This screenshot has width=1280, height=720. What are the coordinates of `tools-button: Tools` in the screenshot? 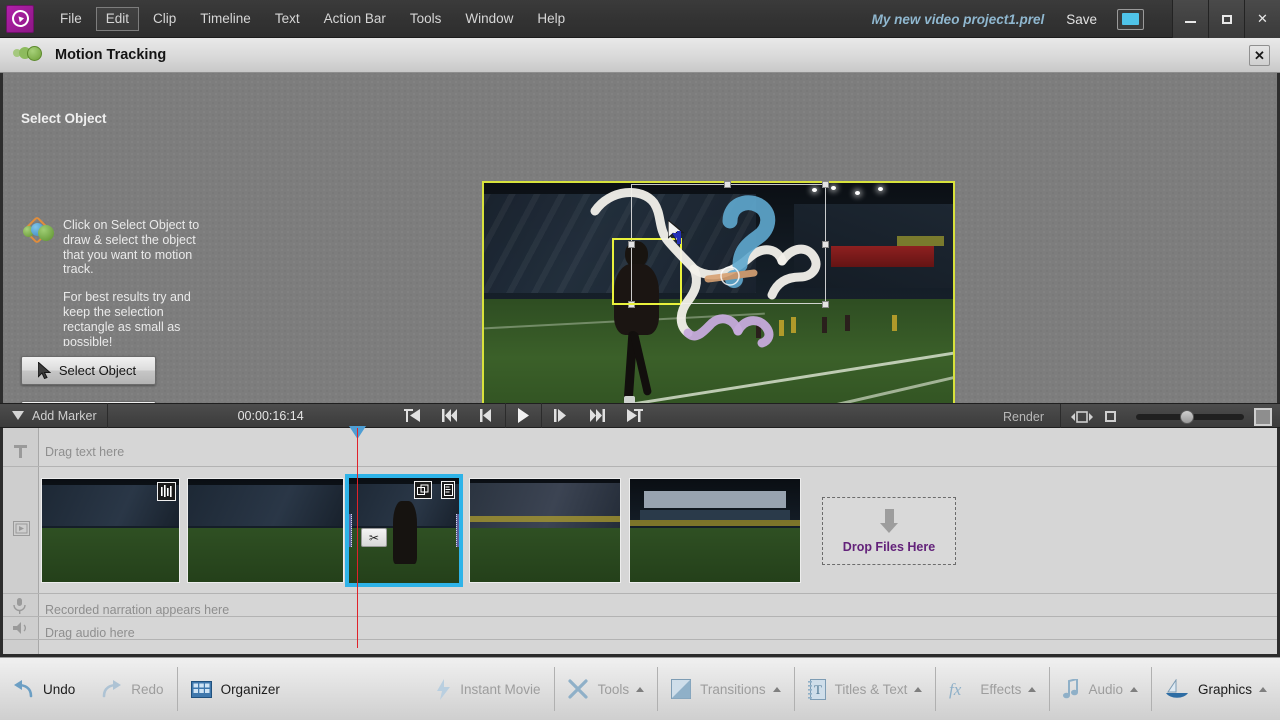 It's located at (606, 689).